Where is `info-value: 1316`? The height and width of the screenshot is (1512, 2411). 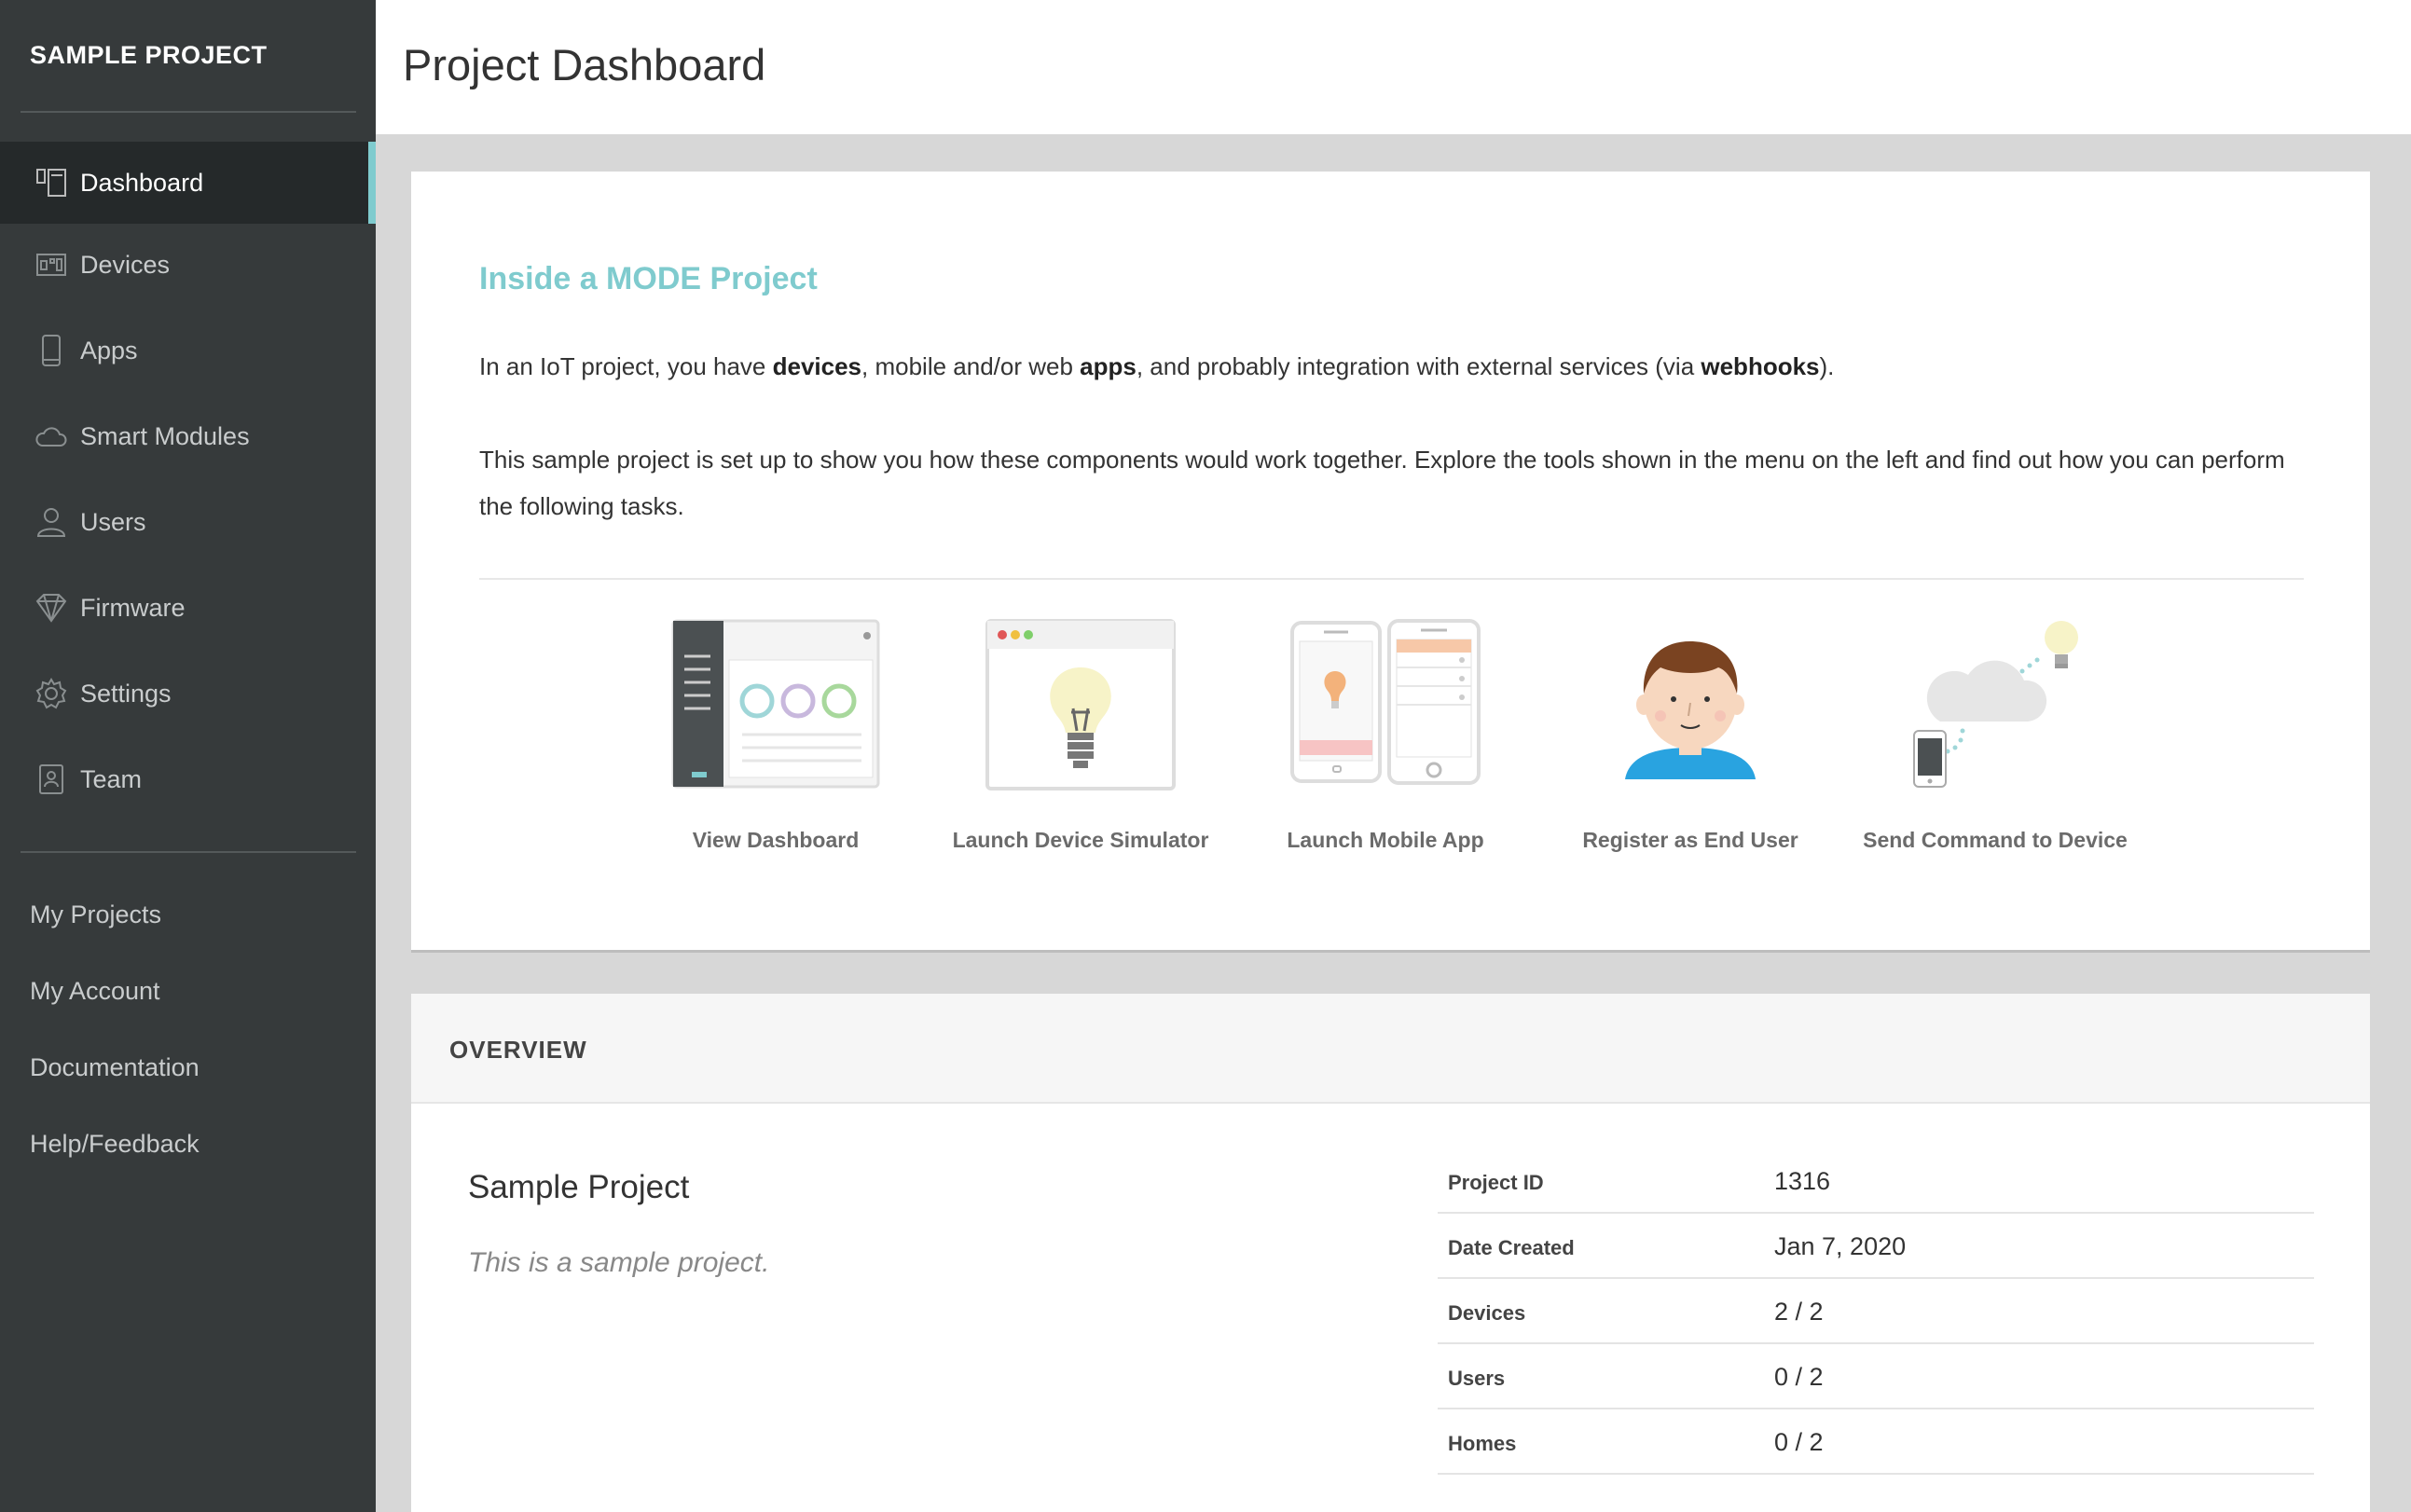
info-value: 1316 is located at coordinates (1802, 1181).